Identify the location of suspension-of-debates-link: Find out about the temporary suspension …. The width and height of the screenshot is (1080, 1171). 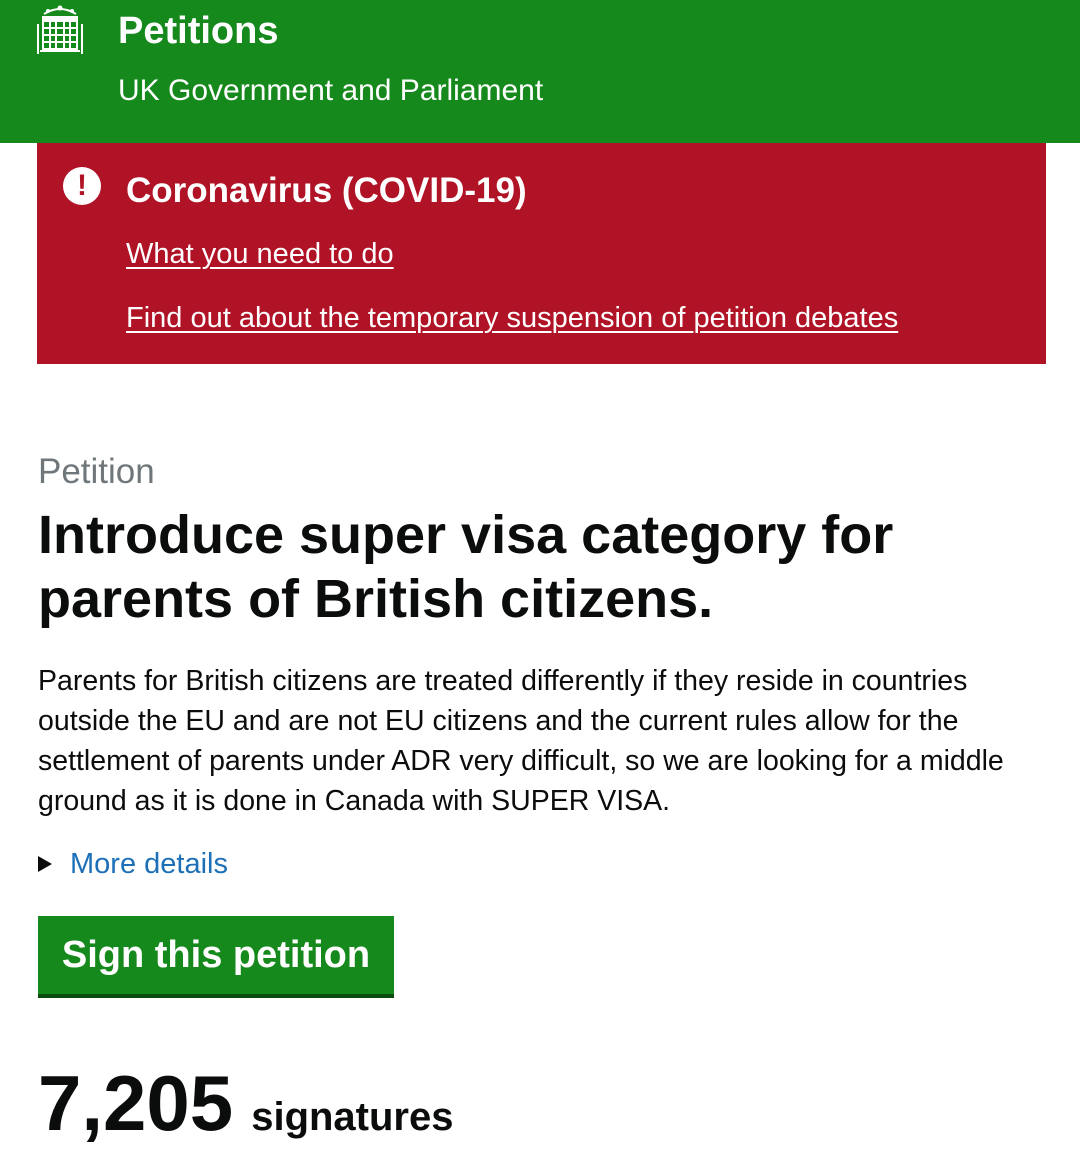
(512, 318).